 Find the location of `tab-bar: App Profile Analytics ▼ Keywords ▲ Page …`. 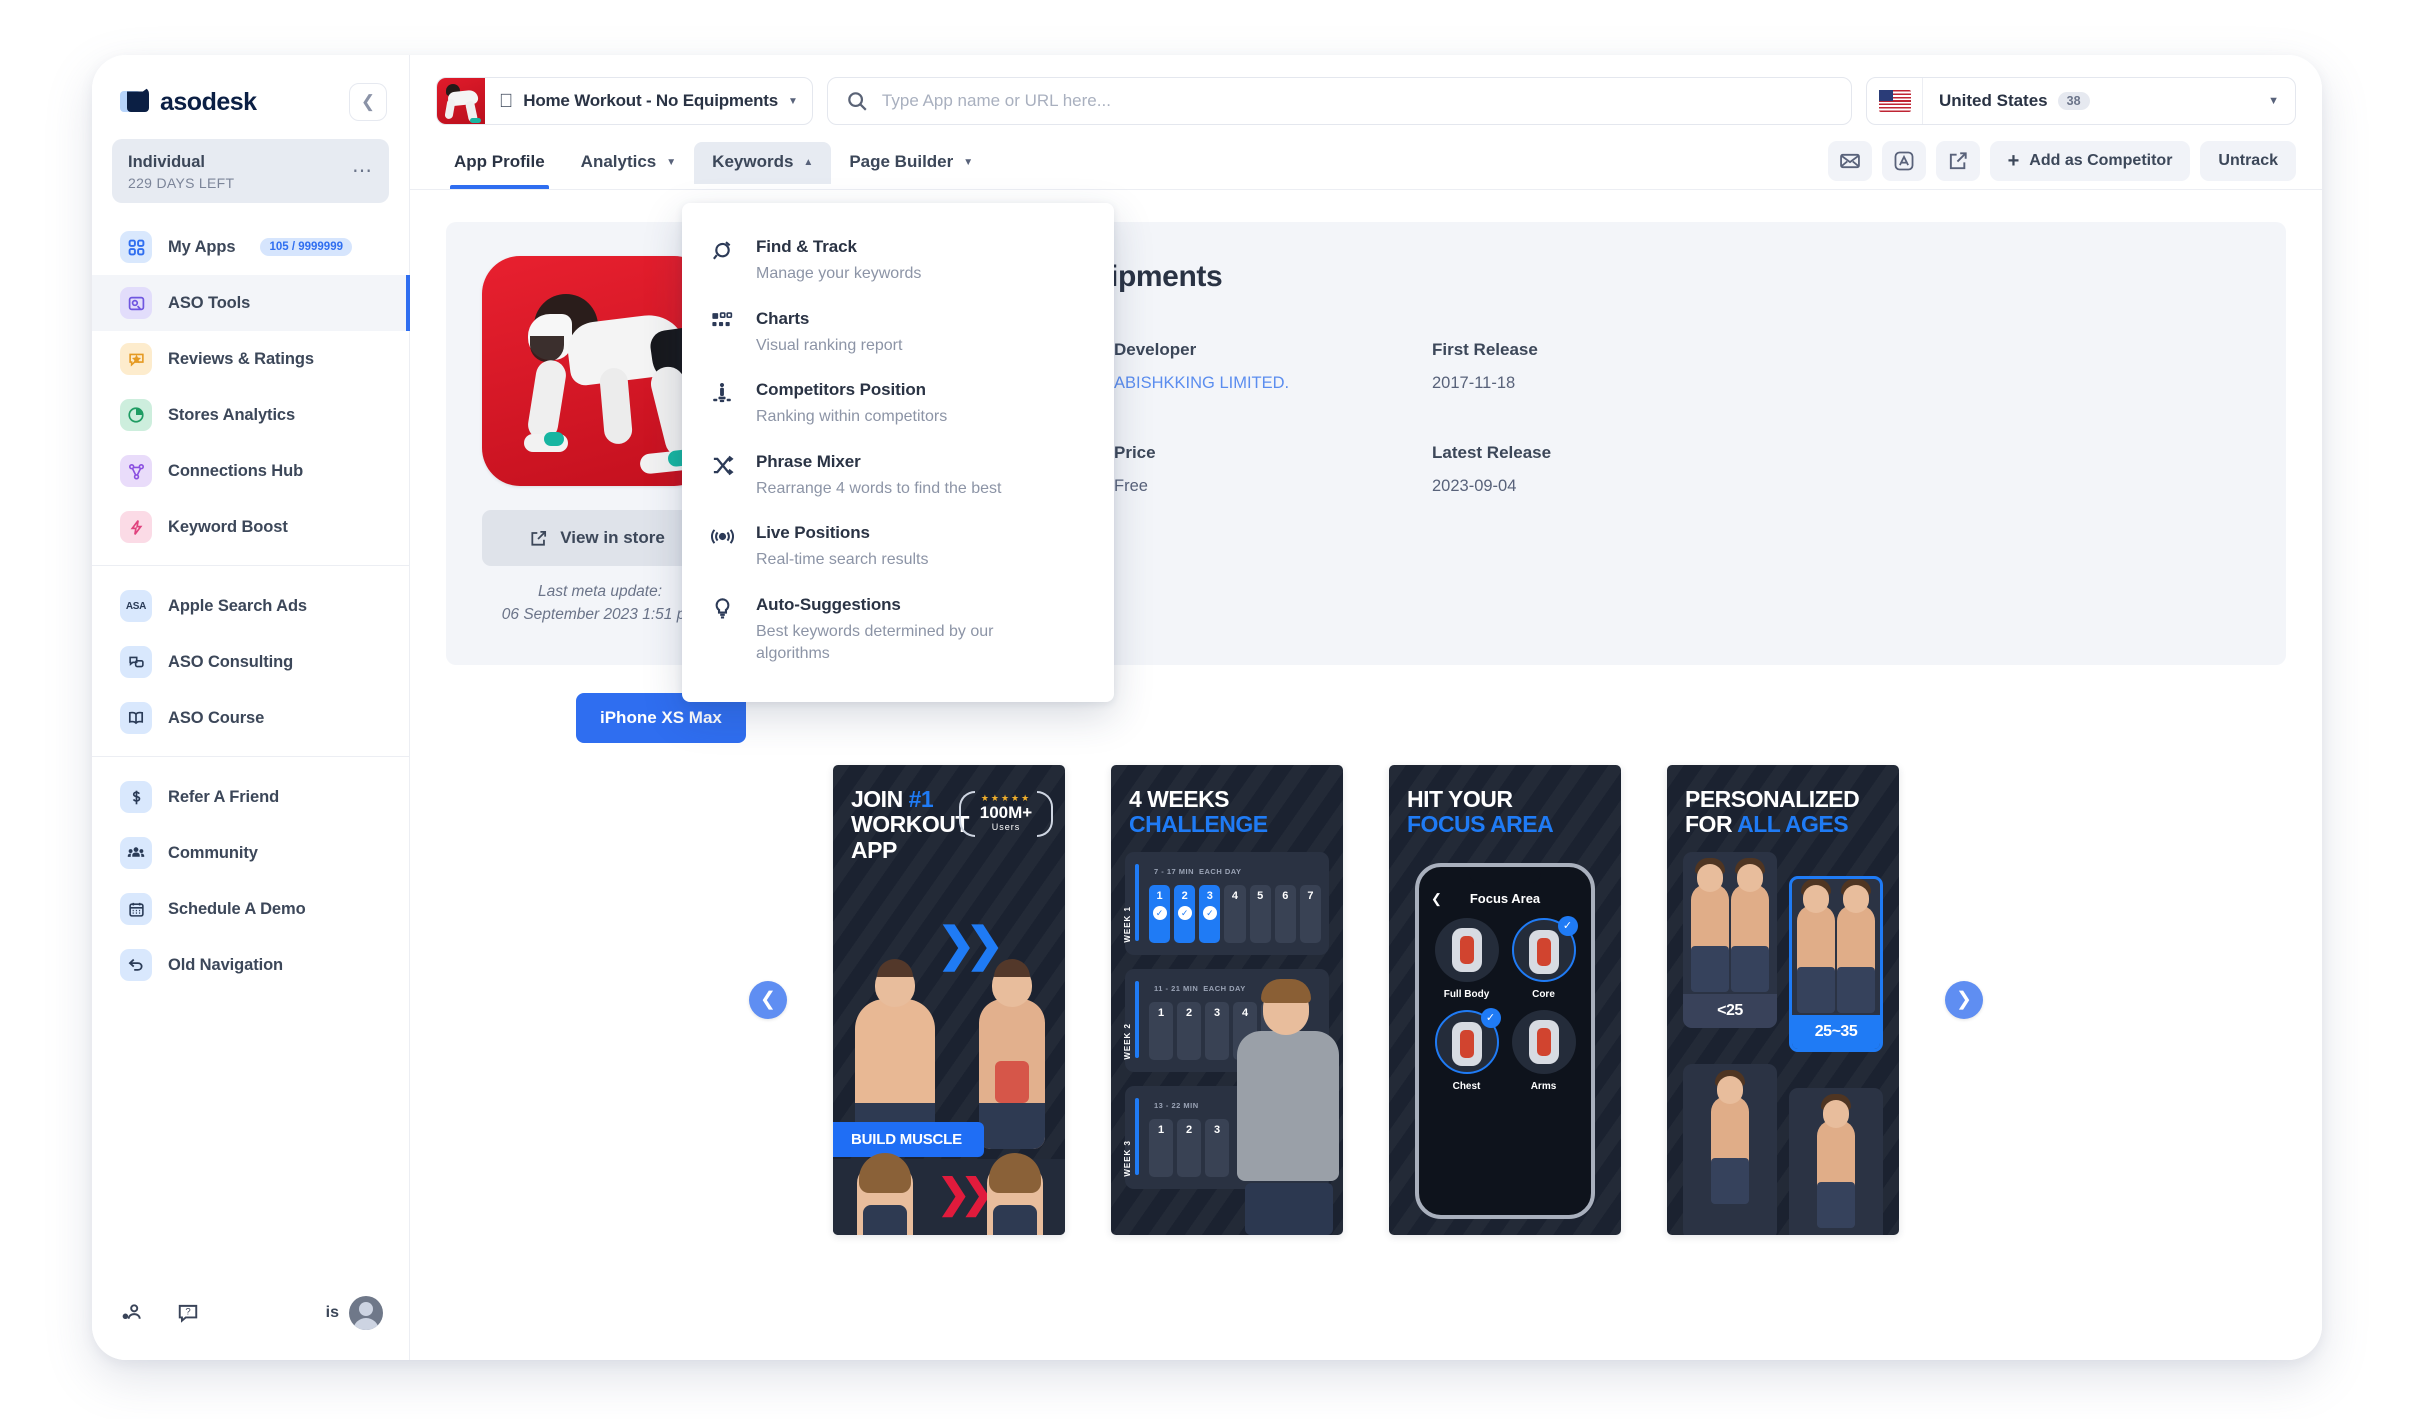

tab-bar: App Profile Analytics ▼ Keywords ▲ Page … is located at coordinates (1366, 157).